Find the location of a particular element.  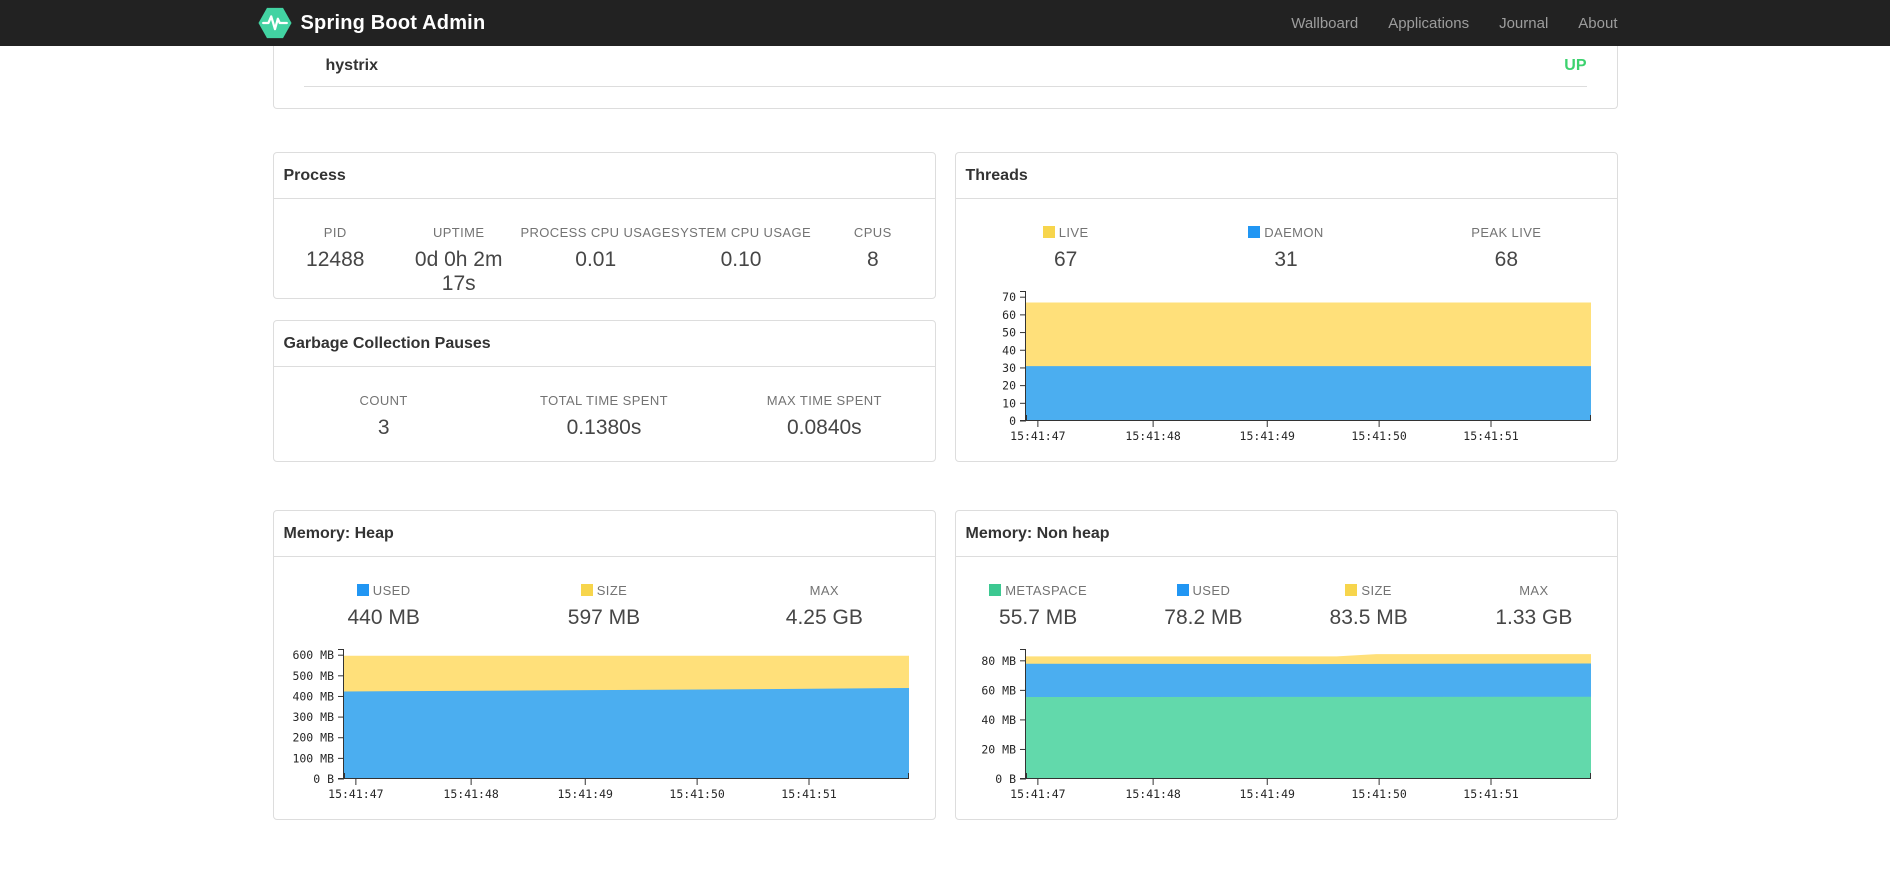

stat-live: LIVE 67 is located at coordinates (1066, 248).